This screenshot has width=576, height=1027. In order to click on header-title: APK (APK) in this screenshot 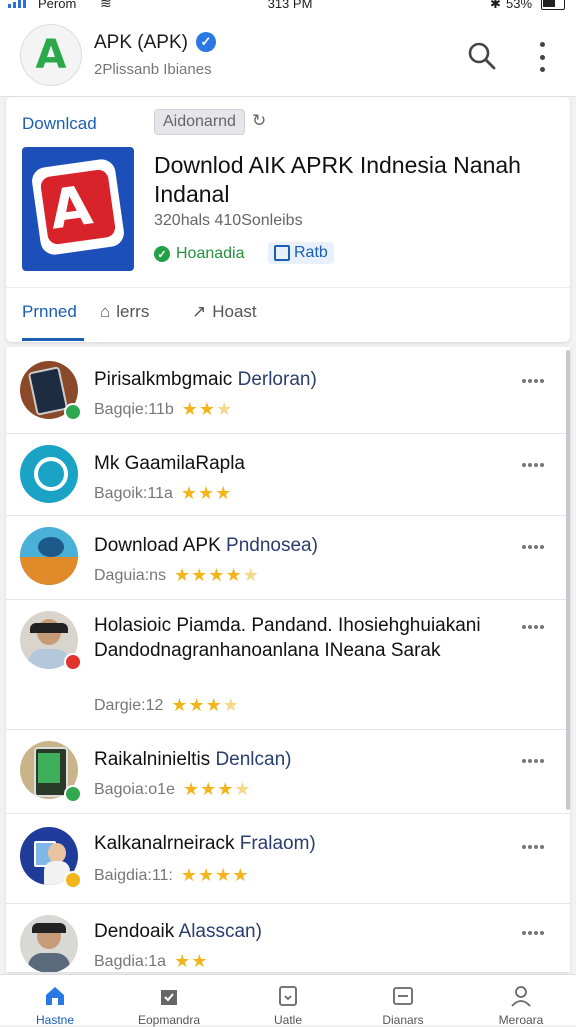, I will do `click(141, 42)`.